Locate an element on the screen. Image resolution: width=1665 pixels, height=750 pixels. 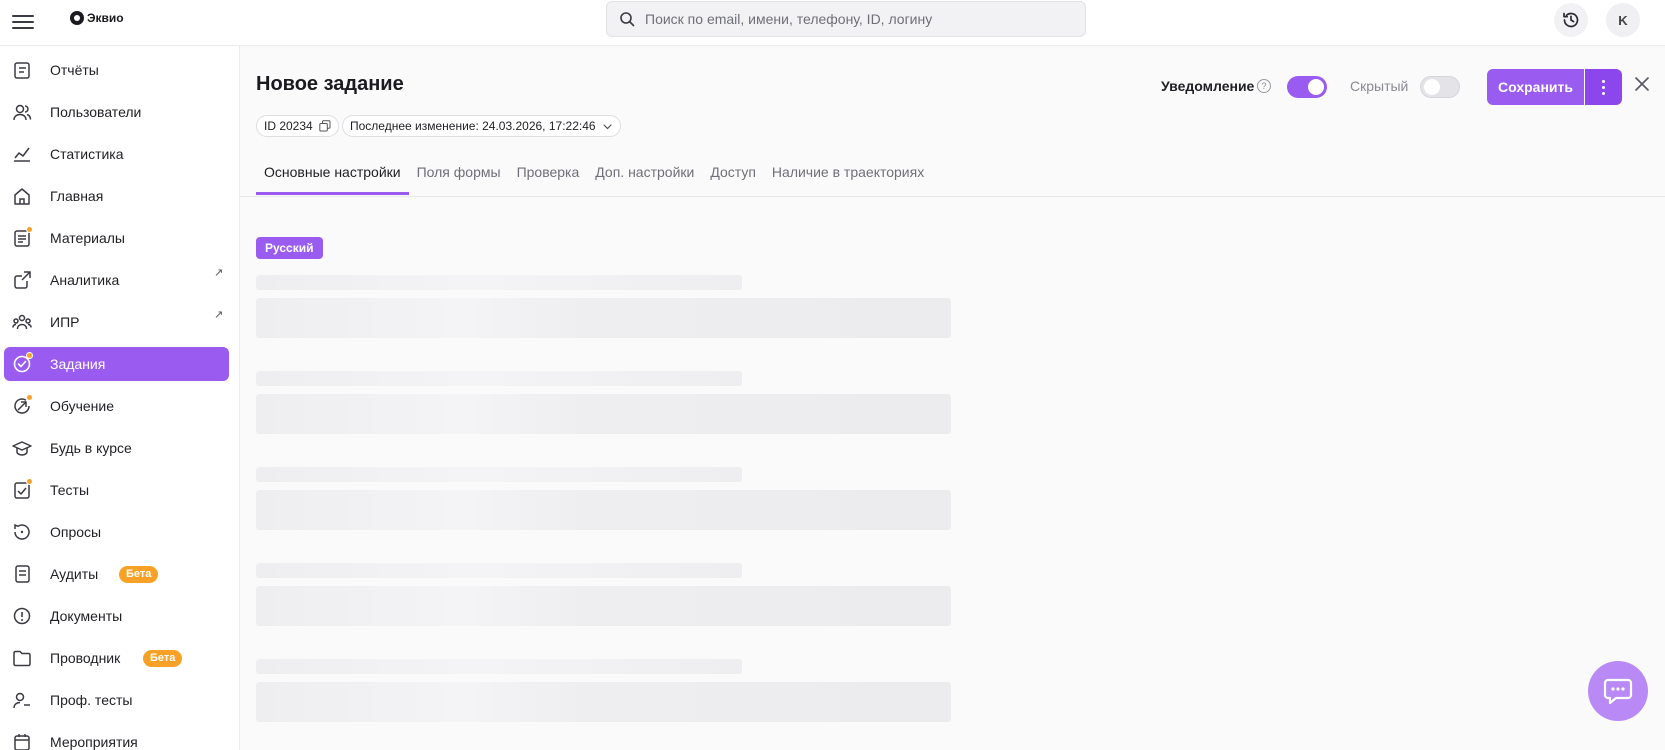
sidebar-item-label: Мероприятия is located at coordinates (94, 742).